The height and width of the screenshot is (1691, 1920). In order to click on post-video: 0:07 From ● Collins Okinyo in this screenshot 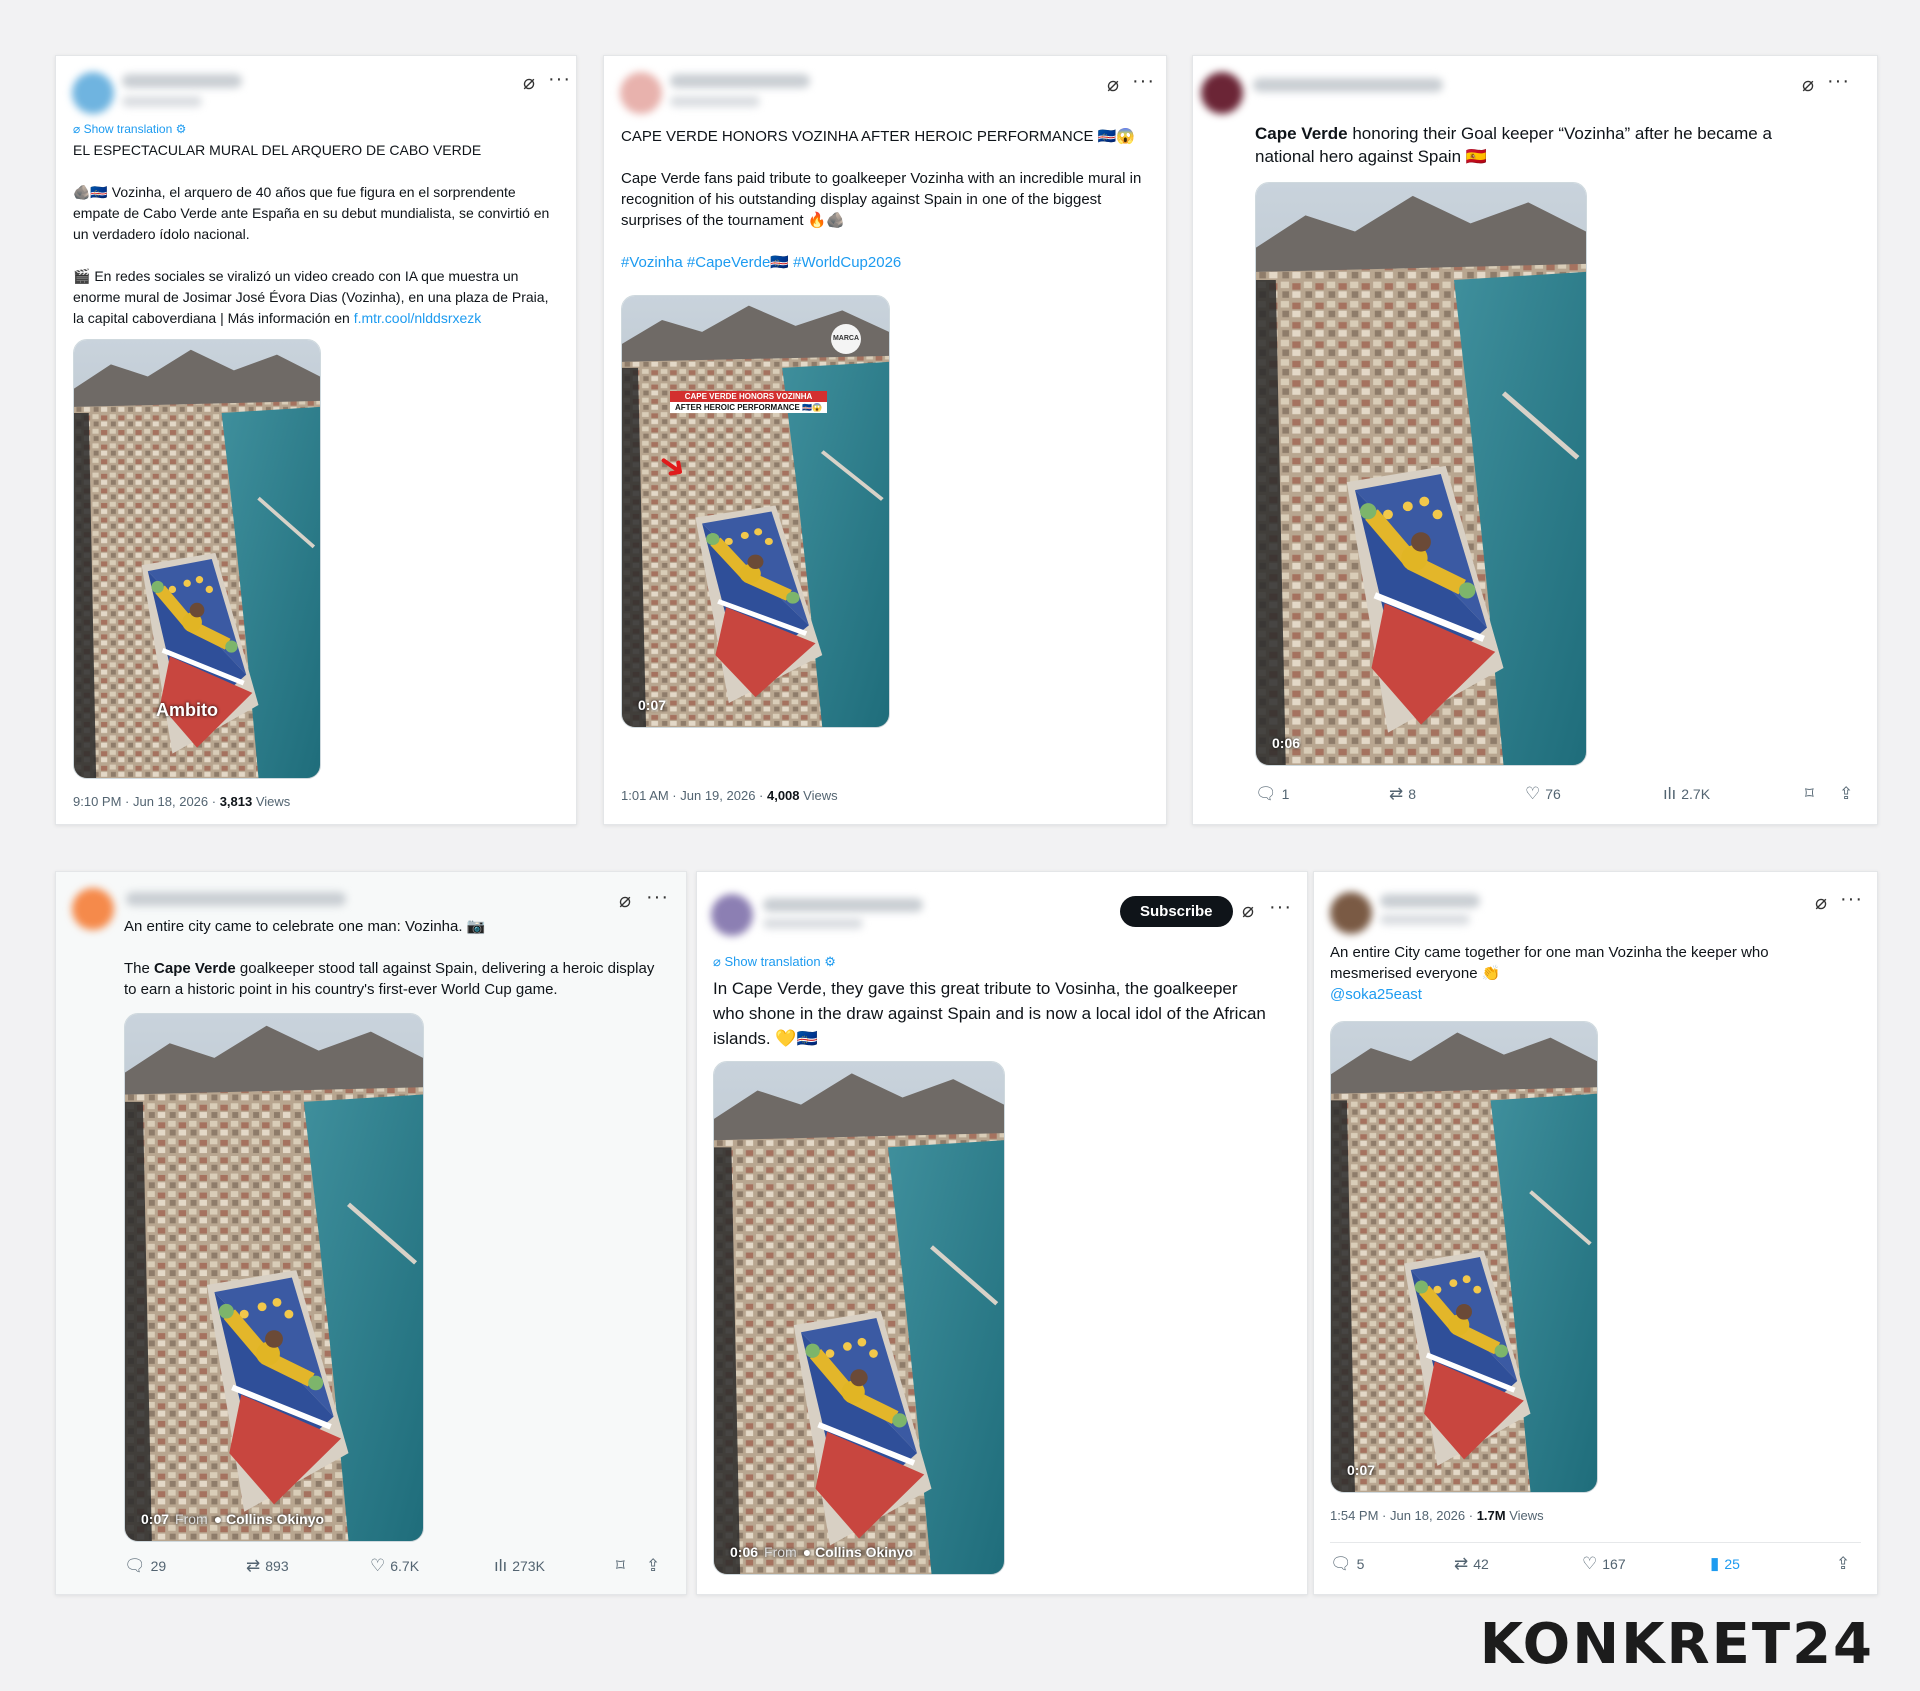, I will do `click(274, 1277)`.